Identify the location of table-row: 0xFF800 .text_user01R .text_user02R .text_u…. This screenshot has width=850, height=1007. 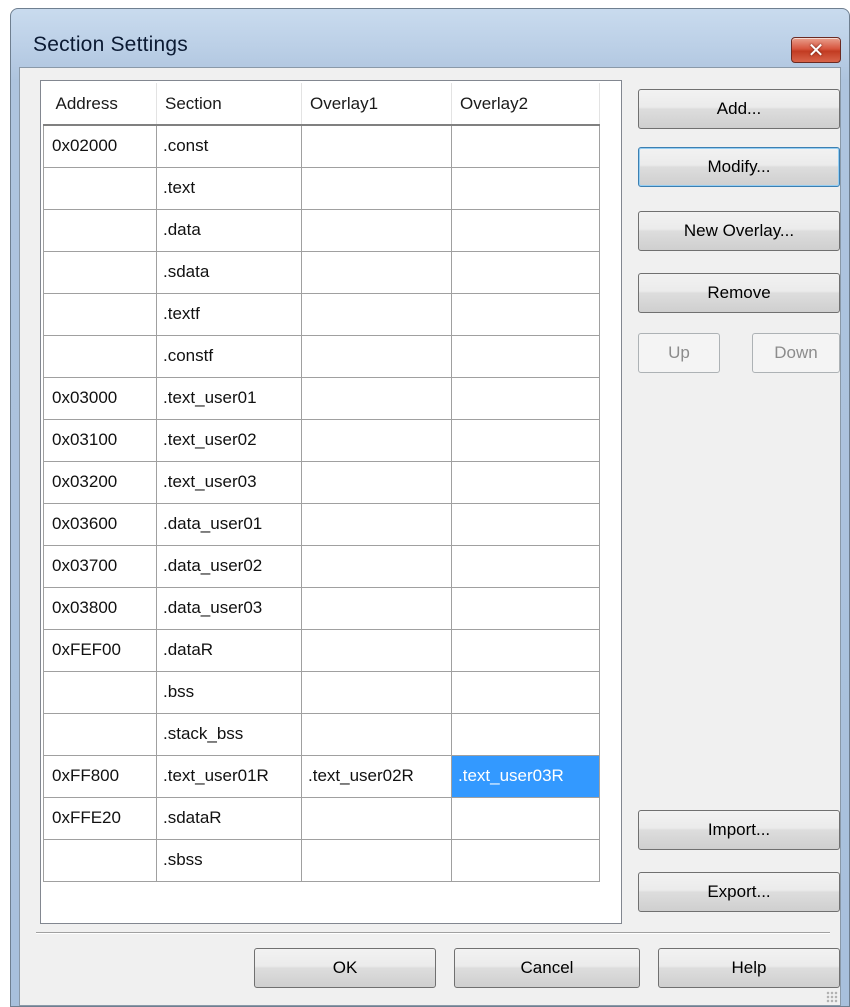
(321, 776).